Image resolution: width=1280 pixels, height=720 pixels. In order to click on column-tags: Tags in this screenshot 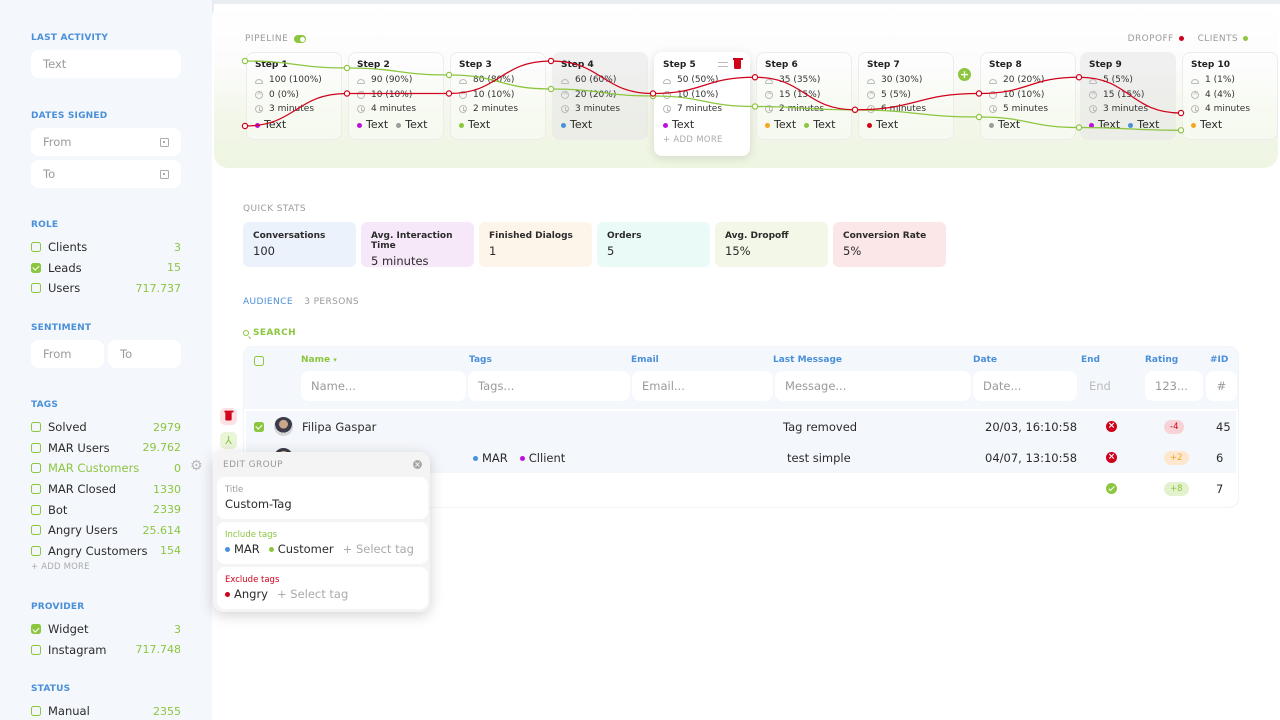, I will do `click(480, 360)`.